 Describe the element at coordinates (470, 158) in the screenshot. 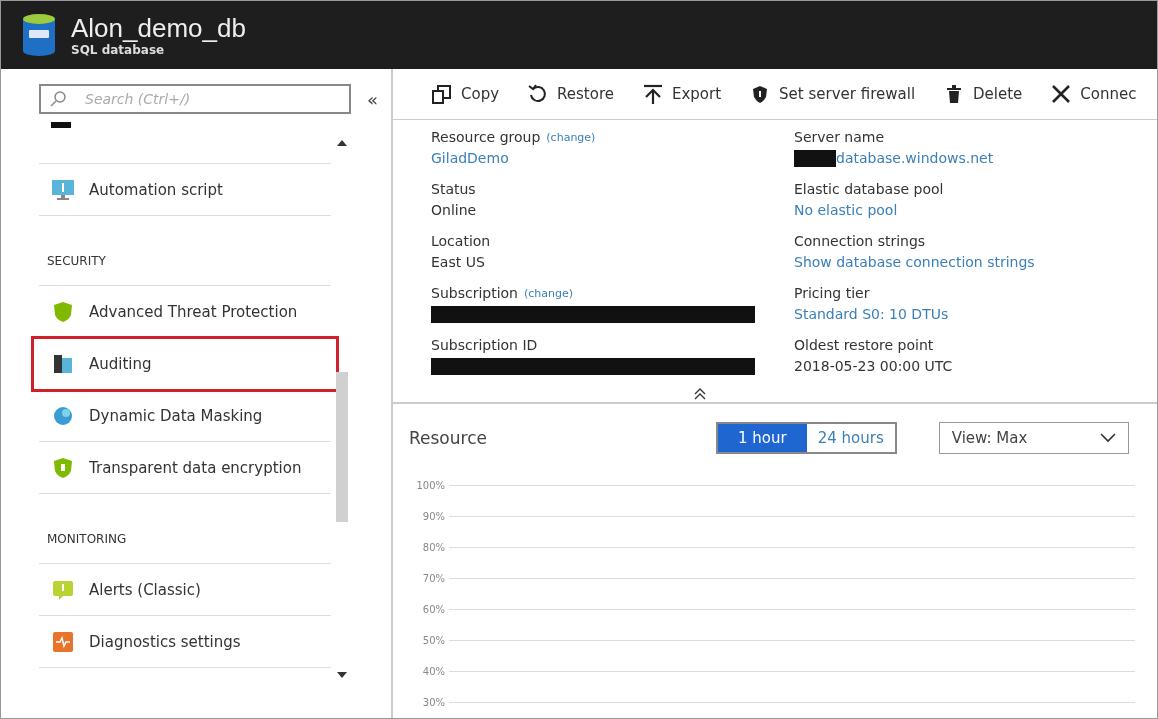

I see `value-link: GiladDemo` at that location.